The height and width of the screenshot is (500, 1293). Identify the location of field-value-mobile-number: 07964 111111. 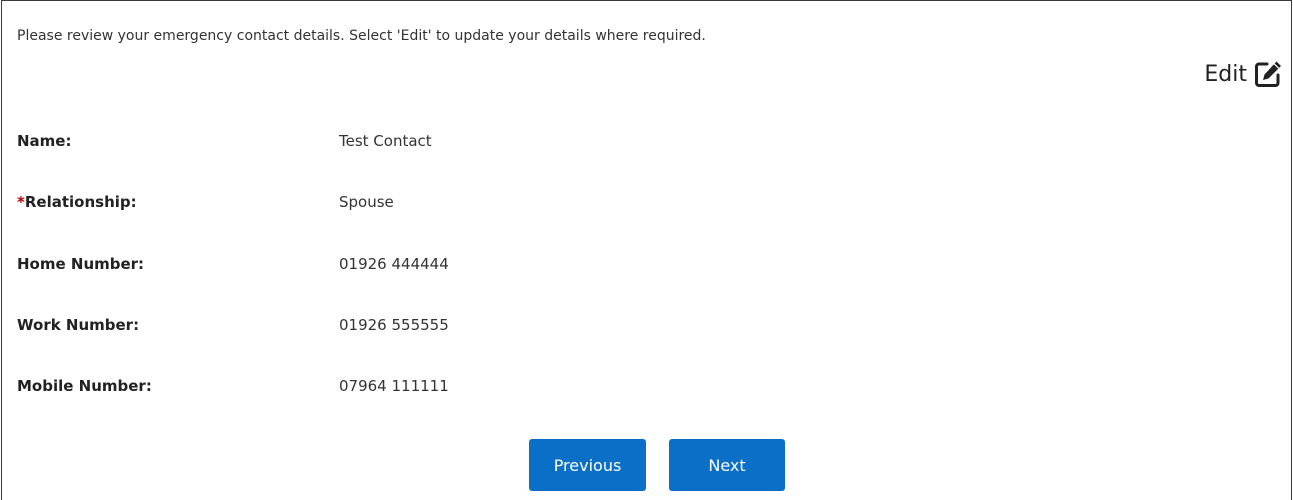
(394, 386).